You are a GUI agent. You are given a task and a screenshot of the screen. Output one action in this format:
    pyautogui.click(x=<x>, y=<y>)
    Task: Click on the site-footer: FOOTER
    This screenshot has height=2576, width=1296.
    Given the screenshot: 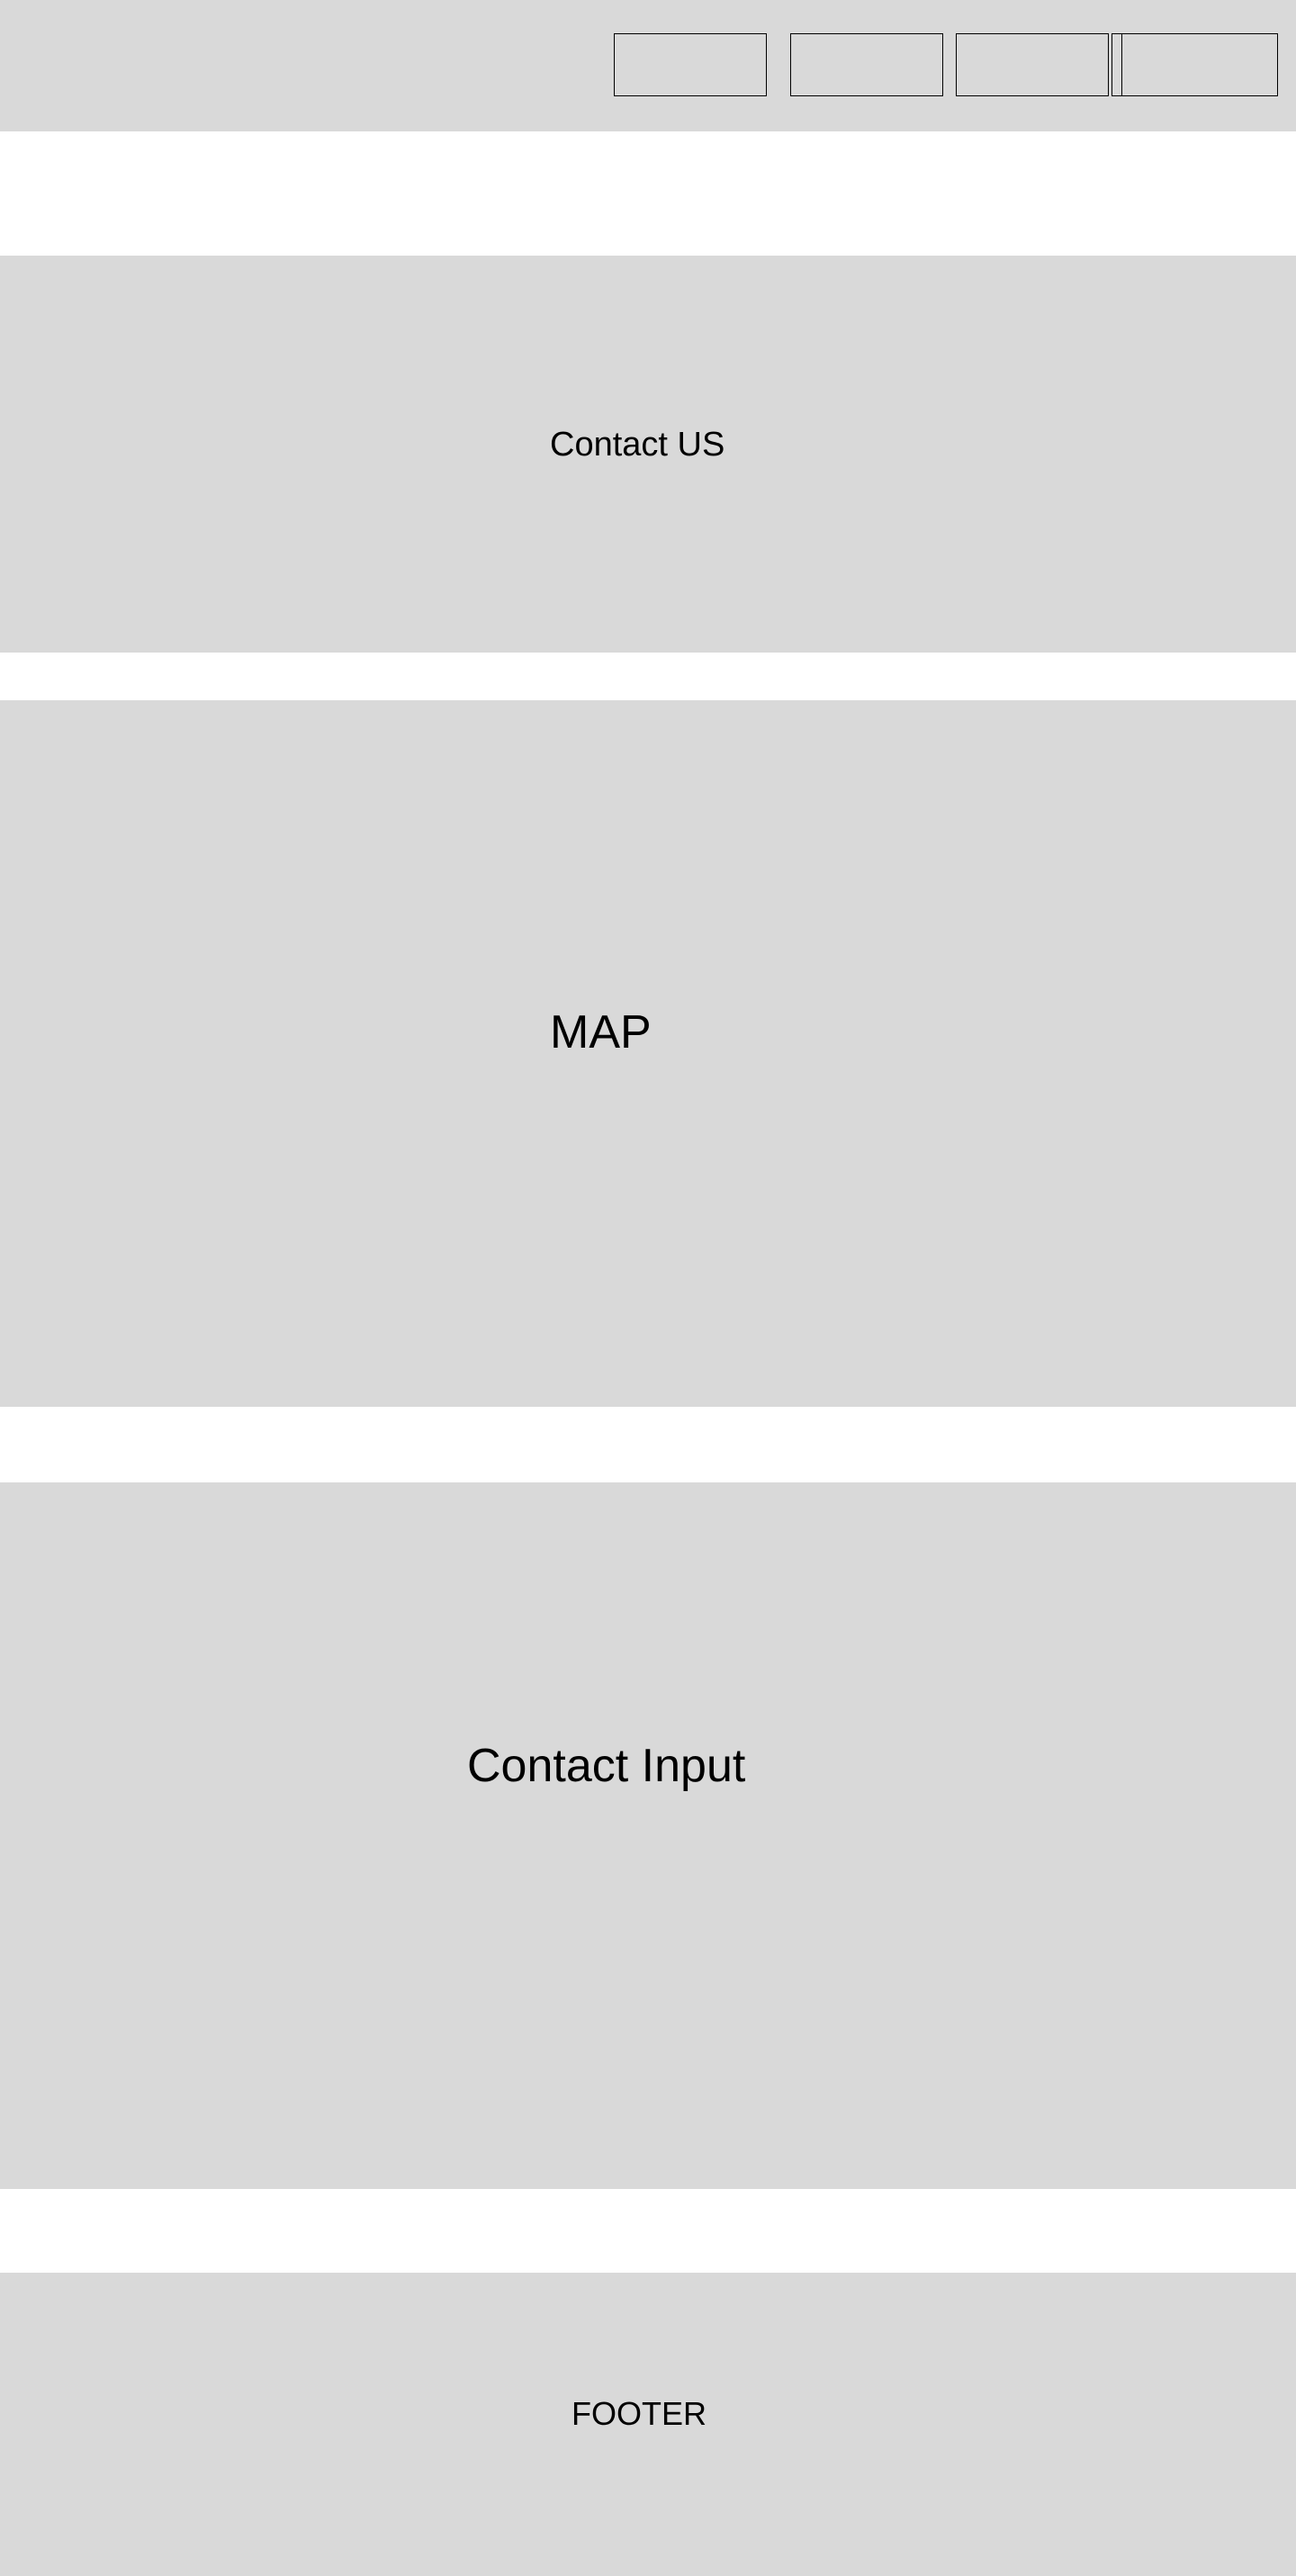 What is the action you would take?
    pyautogui.click(x=648, y=2424)
    